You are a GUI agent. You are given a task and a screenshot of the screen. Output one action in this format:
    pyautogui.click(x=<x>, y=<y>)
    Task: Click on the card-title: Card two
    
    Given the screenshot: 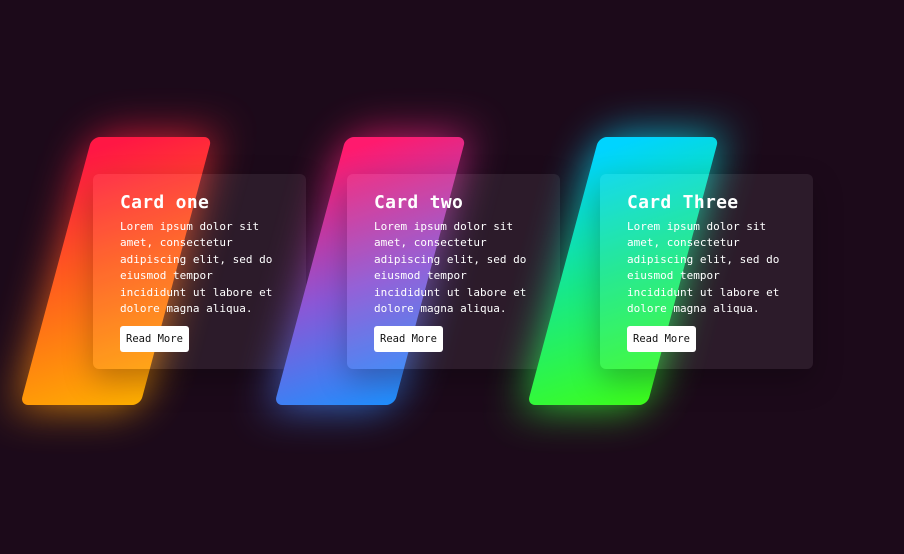 What is the action you would take?
    pyautogui.click(x=419, y=202)
    